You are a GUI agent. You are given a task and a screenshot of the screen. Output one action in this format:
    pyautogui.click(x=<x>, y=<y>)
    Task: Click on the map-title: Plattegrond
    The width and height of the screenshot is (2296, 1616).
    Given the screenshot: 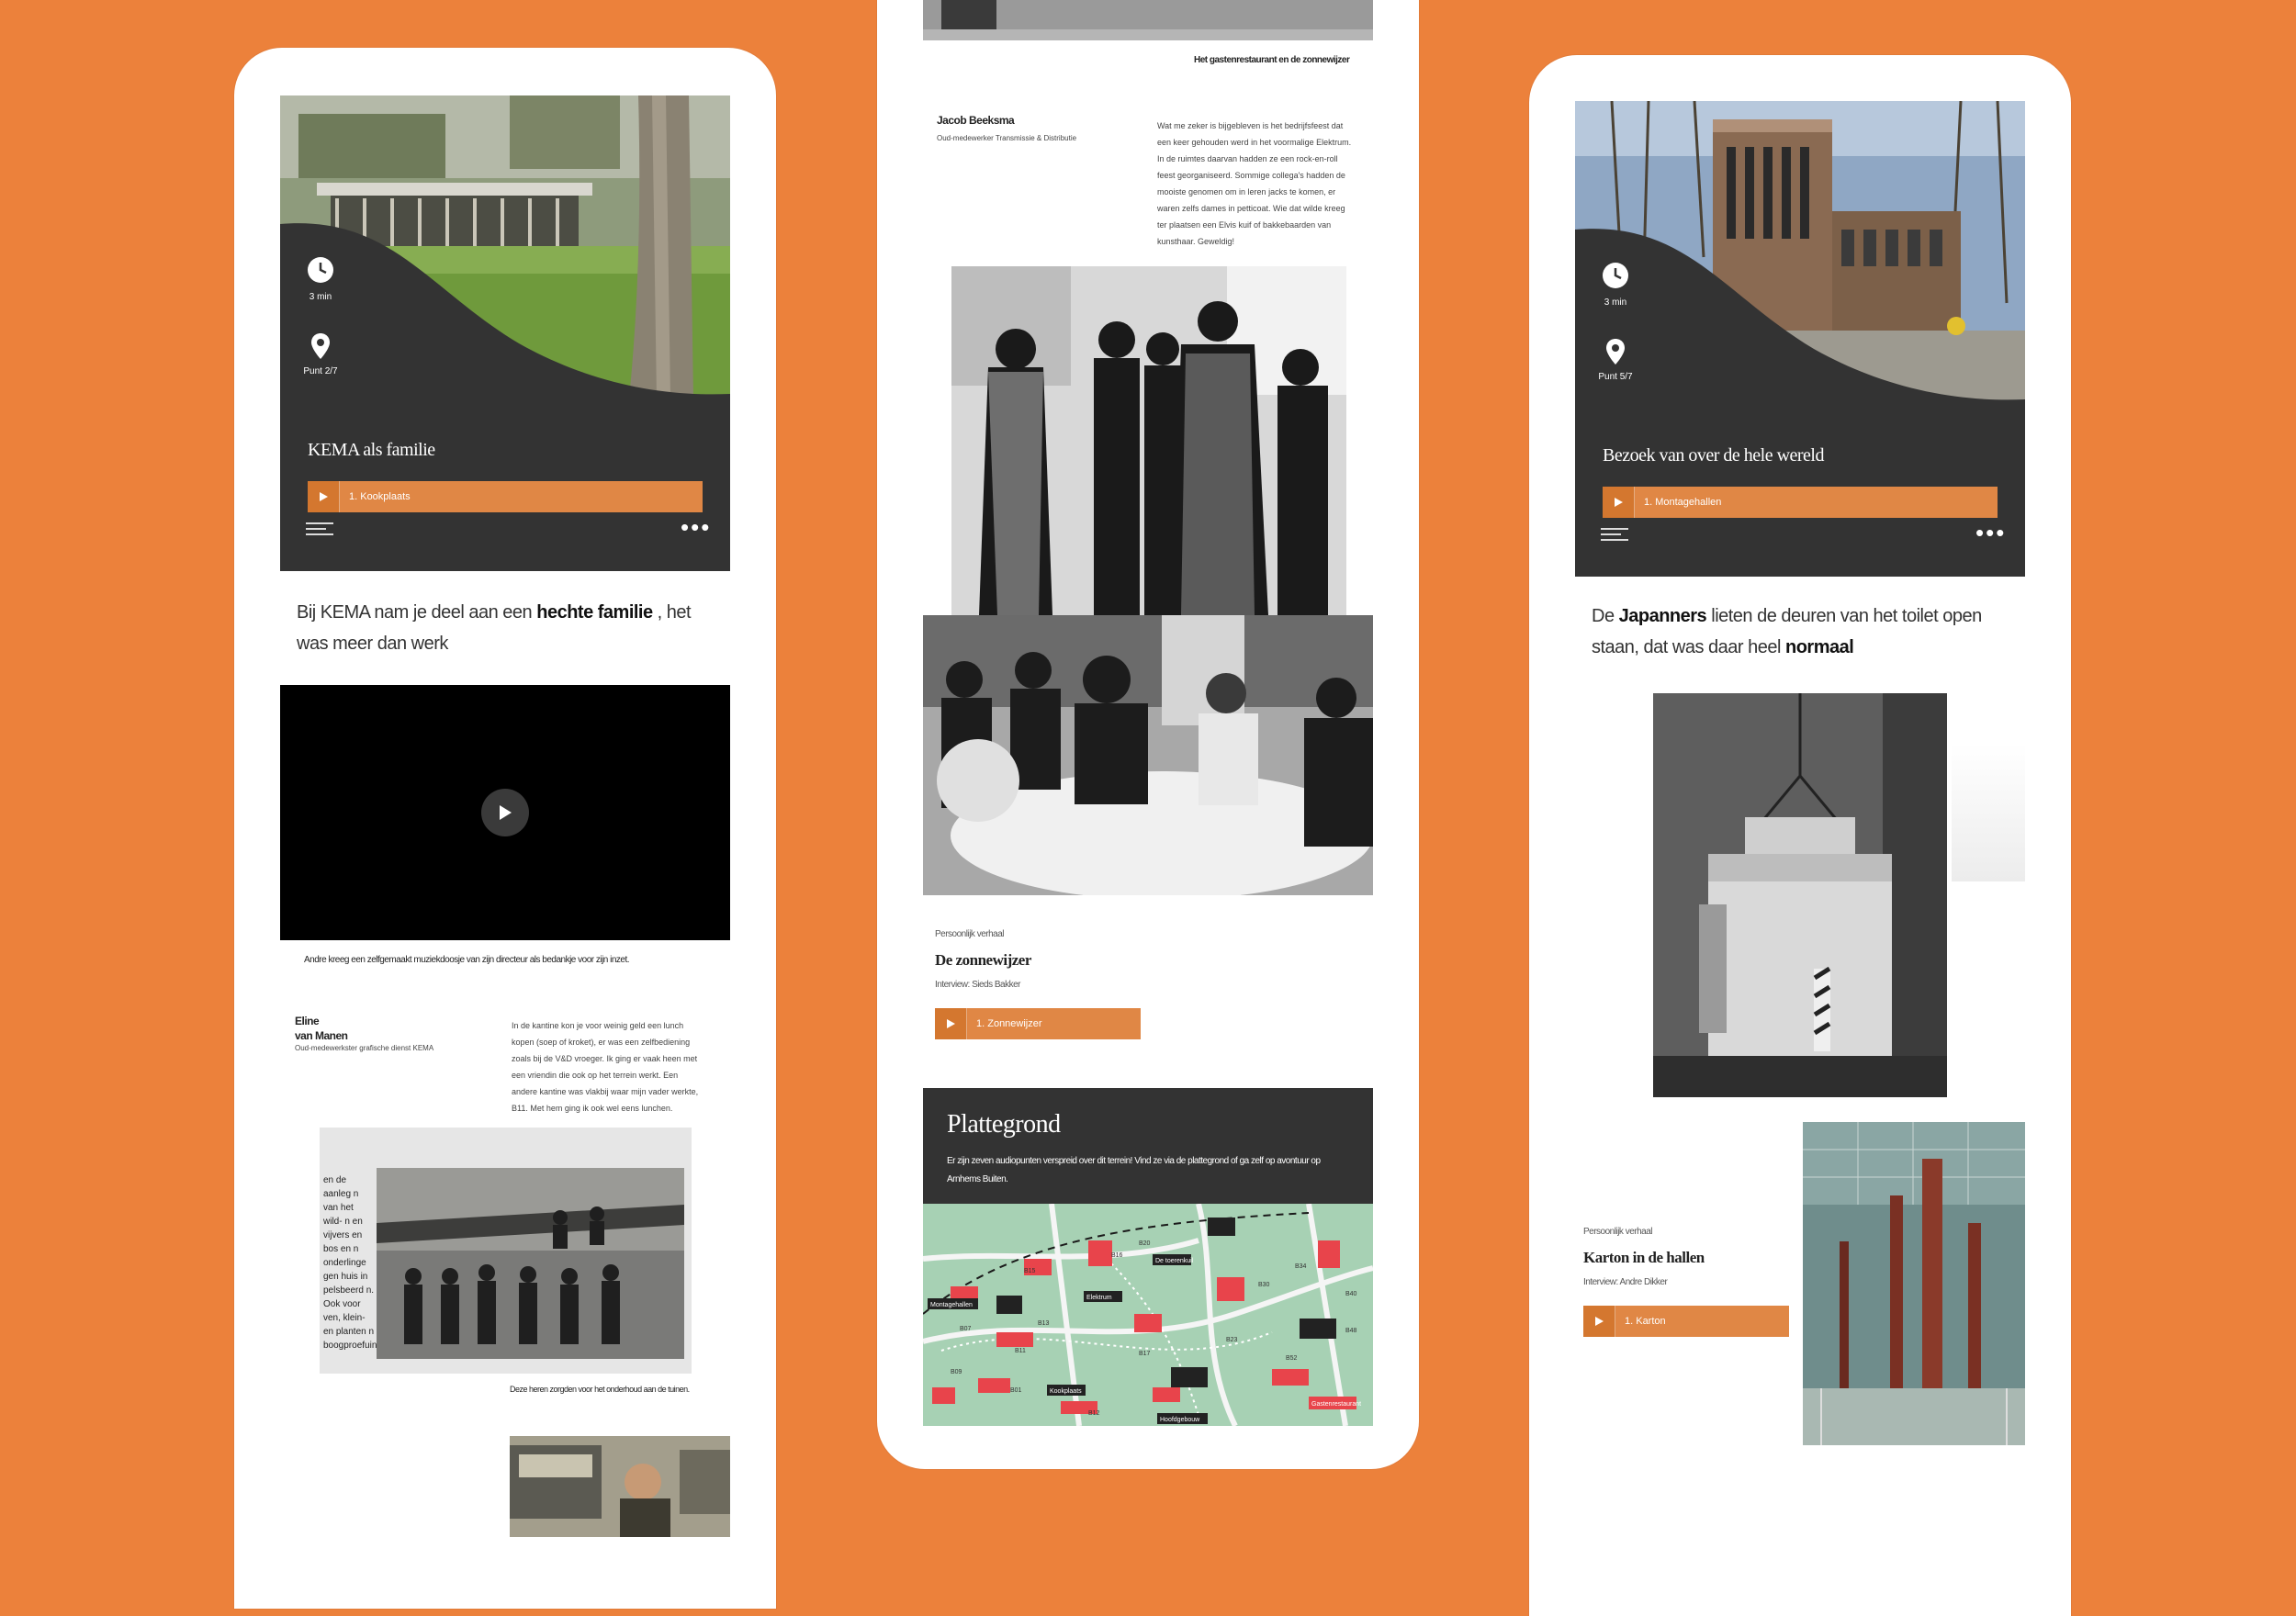 What is the action you would take?
    pyautogui.click(x=1004, y=1125)
    